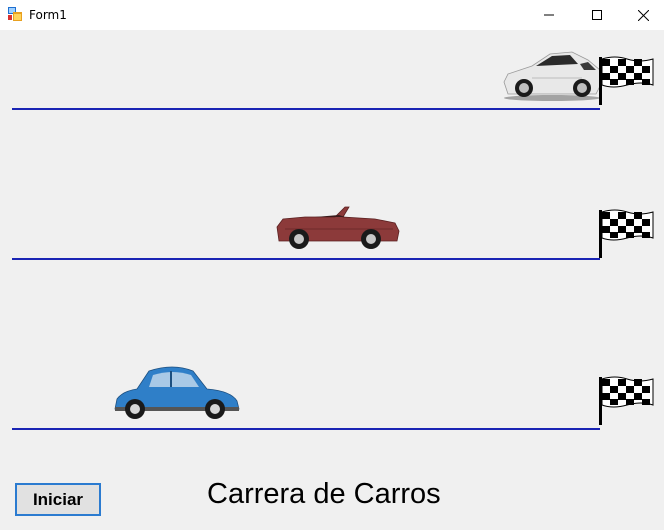  I want to click on lane-2-track, so click(306, 259).